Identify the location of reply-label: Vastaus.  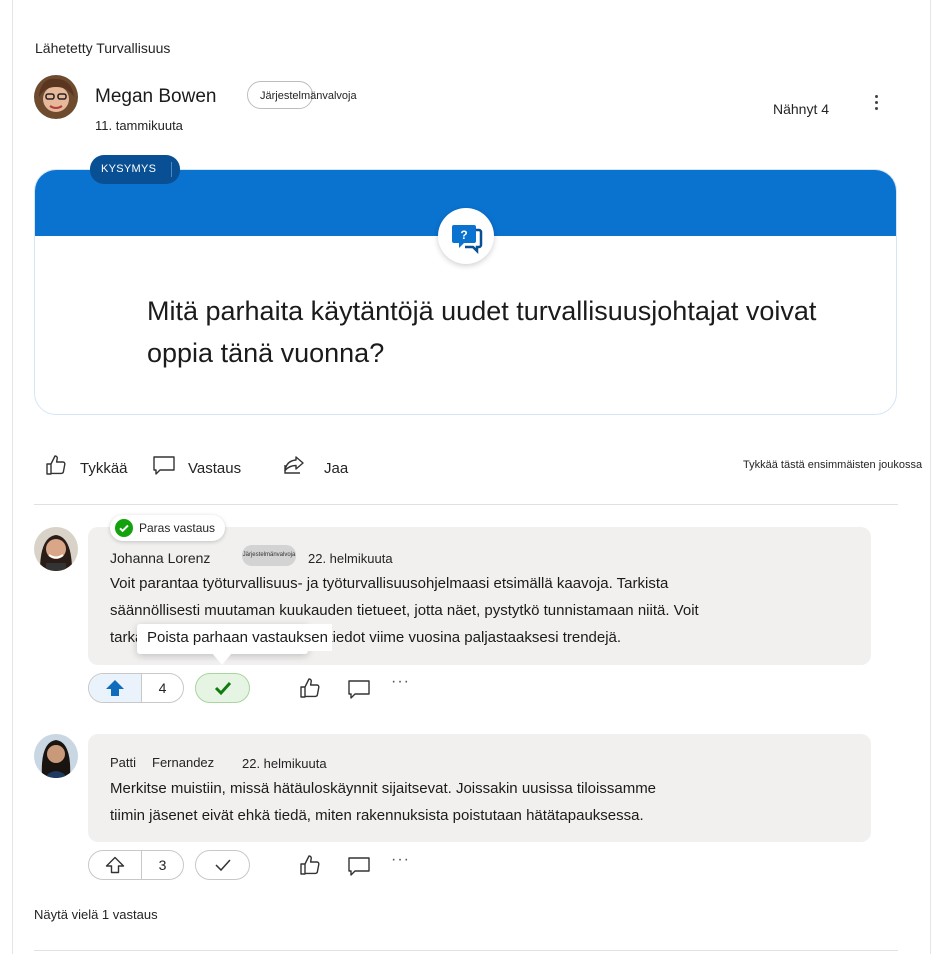
(215, 468).